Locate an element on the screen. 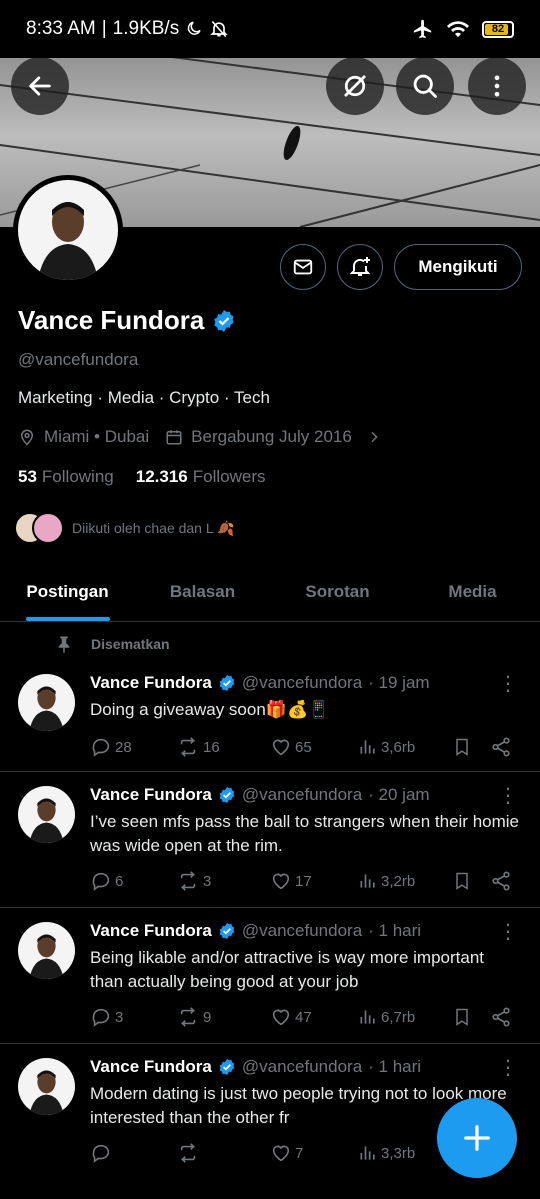 This screenshot has height=1199, width=540. compose-button is located at coordinates (477, 1138).